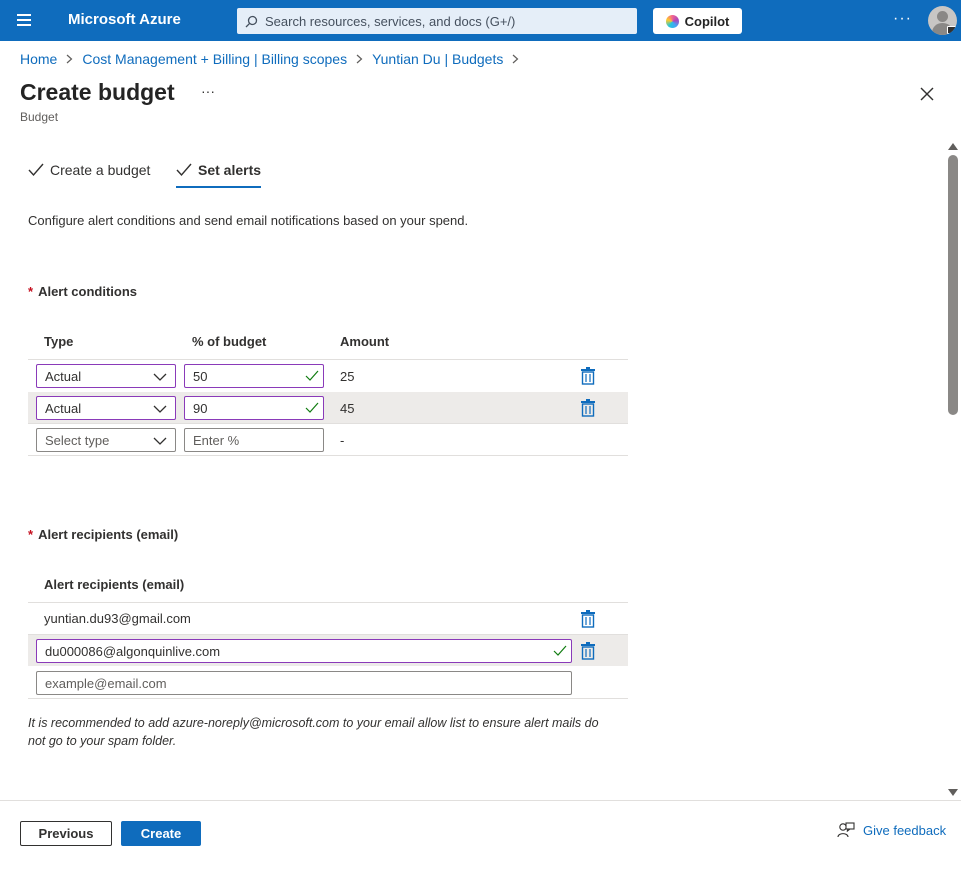 This screenshot has height=871, width=961. I want to click on section-title-text: Alert conditions, so click(88, 291).